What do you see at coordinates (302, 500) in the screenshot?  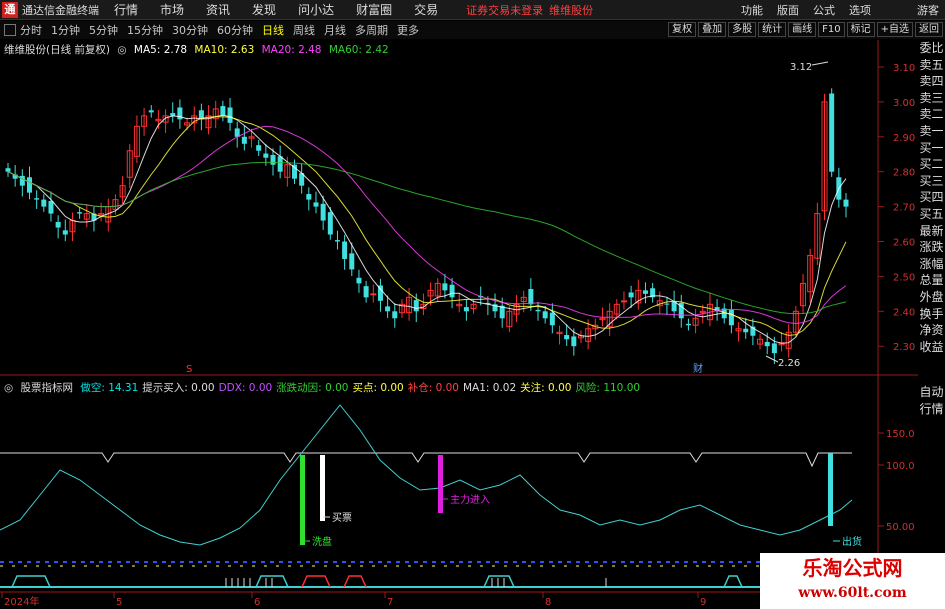 I see `xipan-bar` at bounding box center [302, 500].